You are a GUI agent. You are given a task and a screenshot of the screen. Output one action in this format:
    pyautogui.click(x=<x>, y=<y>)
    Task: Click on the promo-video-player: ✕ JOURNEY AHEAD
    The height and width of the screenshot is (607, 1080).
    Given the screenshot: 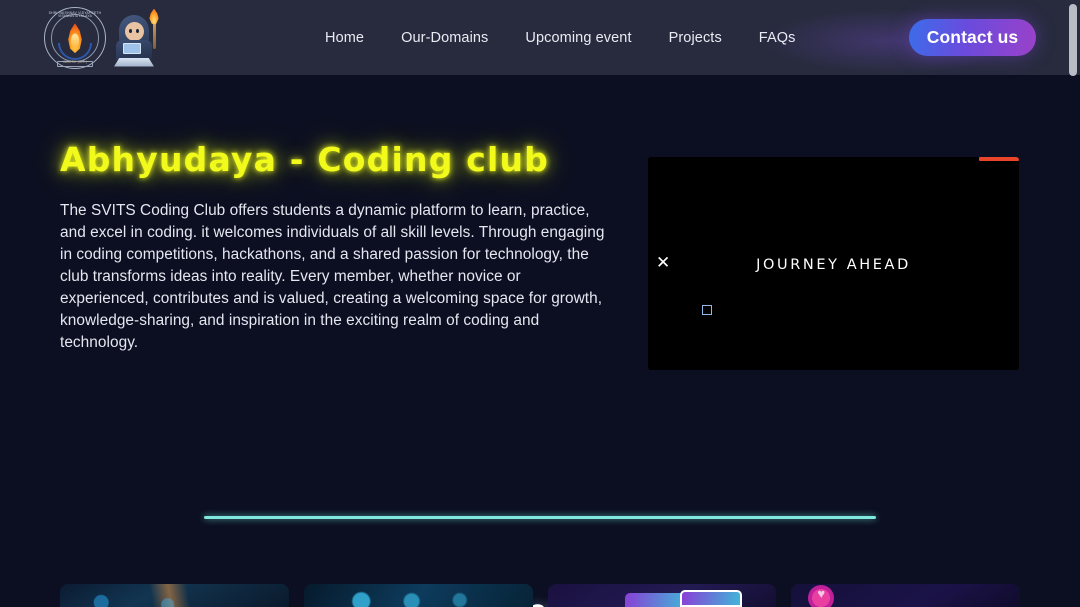 What is the action you would take?
    pyautogui.click(x=833, y=263)
    